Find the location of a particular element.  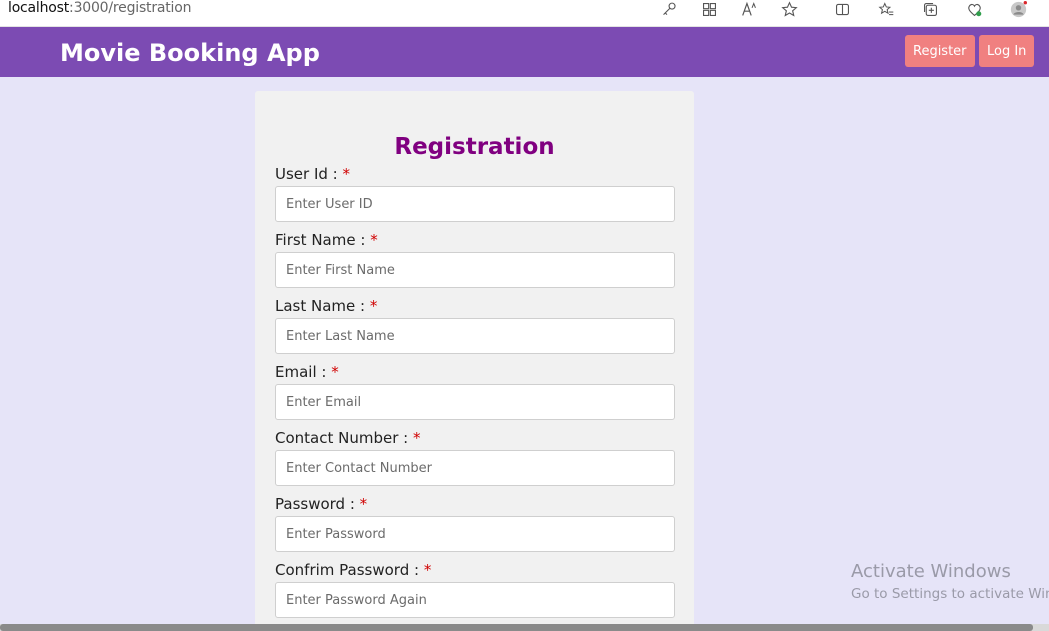

password-input is located at coordinates (475, 534).